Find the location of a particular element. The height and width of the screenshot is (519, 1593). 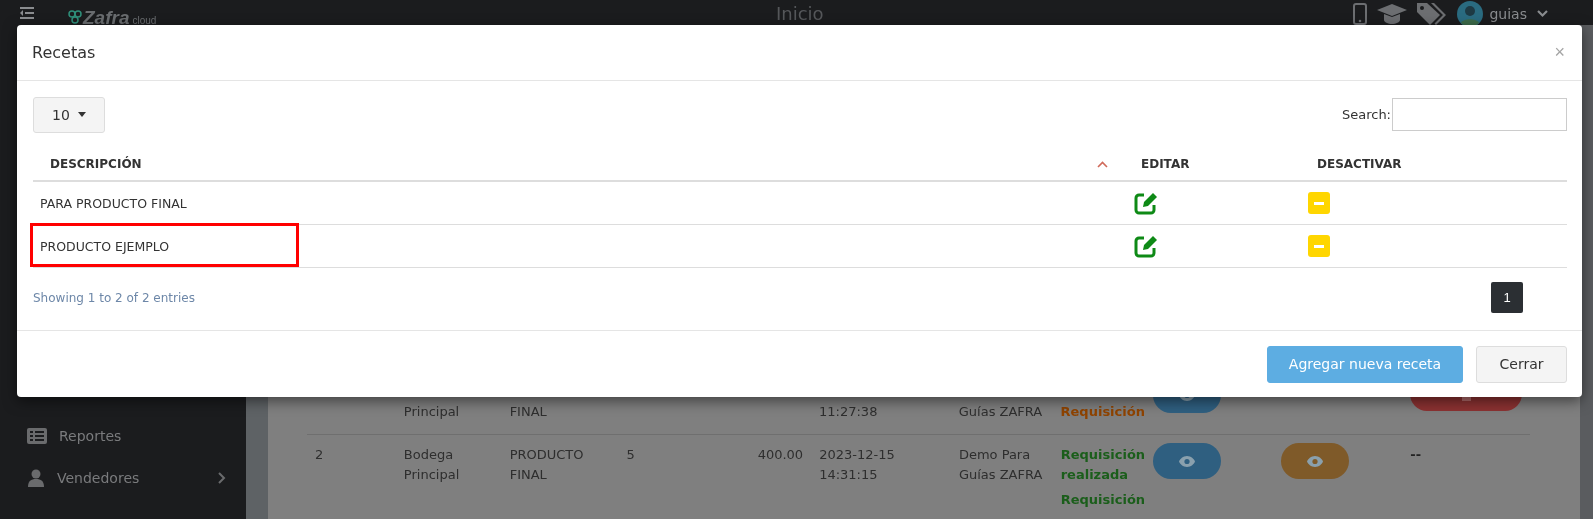

table-cell-text: 11:27:38 is located at coordinates (848, 412).